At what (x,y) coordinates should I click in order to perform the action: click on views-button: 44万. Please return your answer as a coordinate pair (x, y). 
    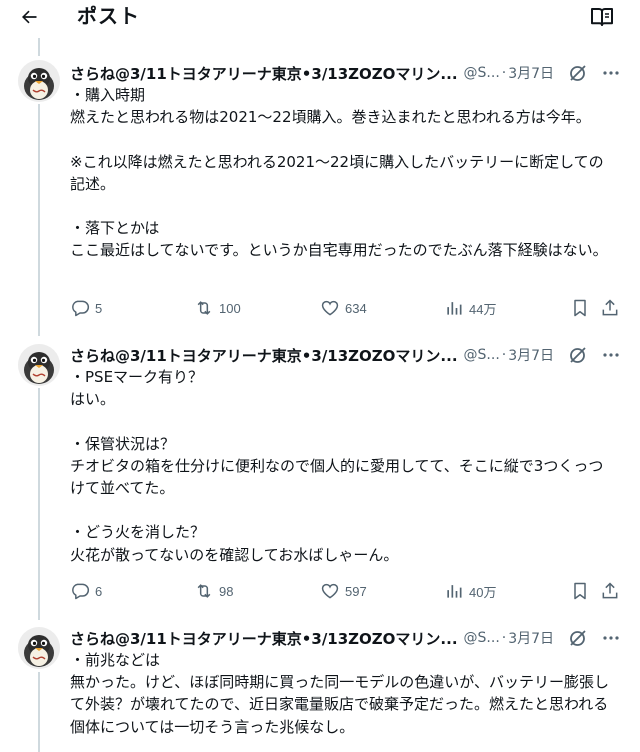
    Looking at the image, I should click on (470, 308).